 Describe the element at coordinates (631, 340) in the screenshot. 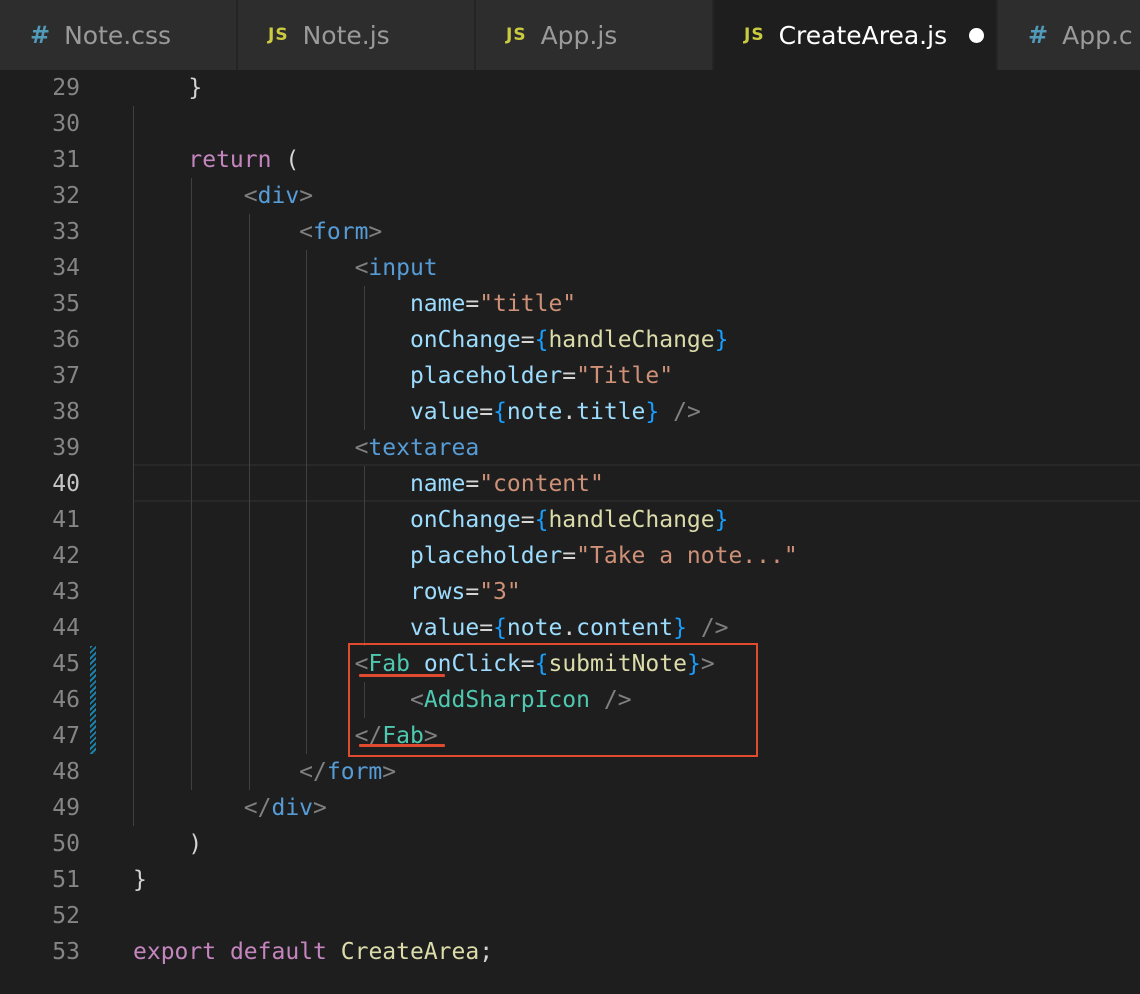

I see `code-token: handleChange` at that location.